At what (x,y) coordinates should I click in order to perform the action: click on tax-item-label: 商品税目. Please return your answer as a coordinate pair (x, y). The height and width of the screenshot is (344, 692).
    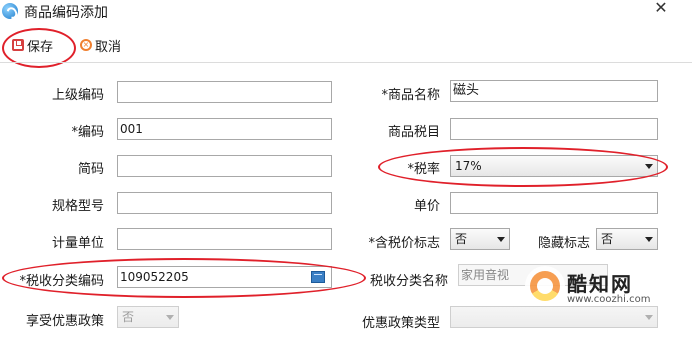
    Looking at the image, I should click on (413, 132).